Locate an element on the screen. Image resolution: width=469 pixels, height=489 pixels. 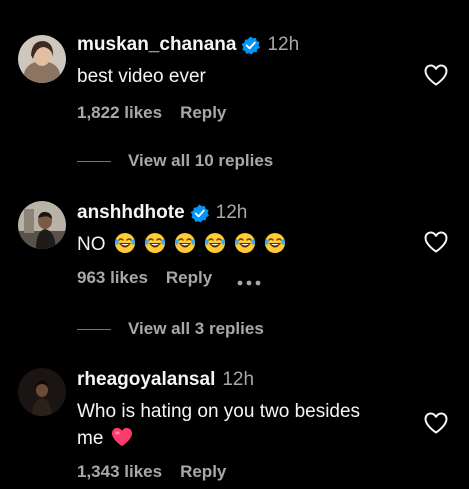
username: muskan_chanana is located at coordinates (156, 45).